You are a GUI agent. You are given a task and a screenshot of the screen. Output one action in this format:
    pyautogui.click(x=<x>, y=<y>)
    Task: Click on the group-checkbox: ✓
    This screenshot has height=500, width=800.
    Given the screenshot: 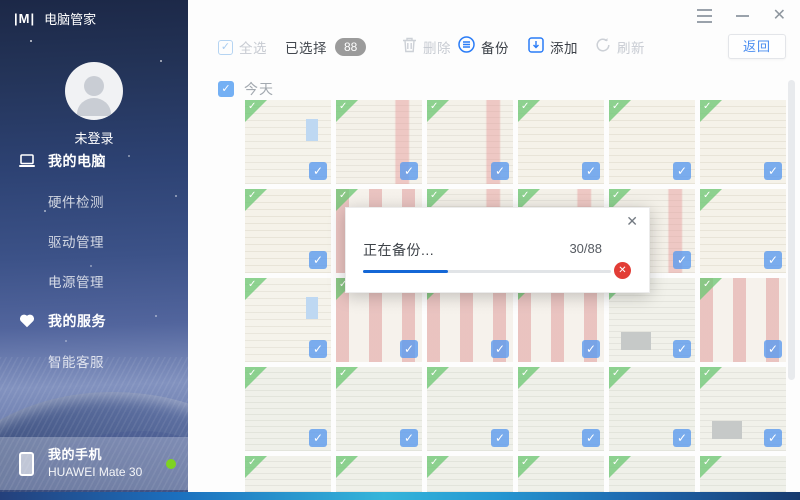 What is the action you would take?
    pyautogui.click(x=226, y=89)
    